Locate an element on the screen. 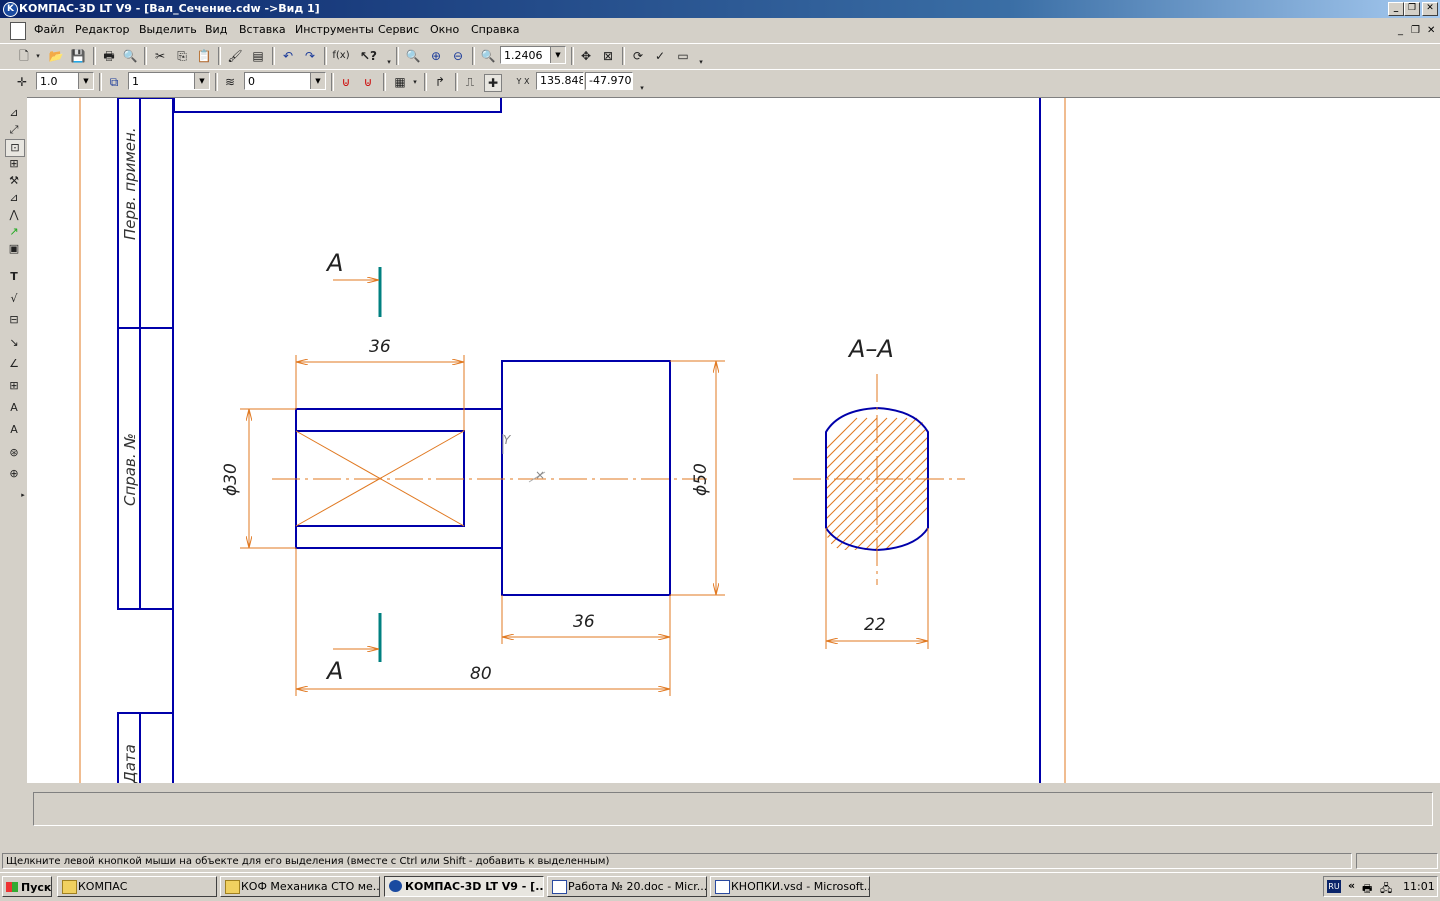 The height and width of the screenshot is (901, 1440). language-indicator: RU is located at coordinates (1334, 886).